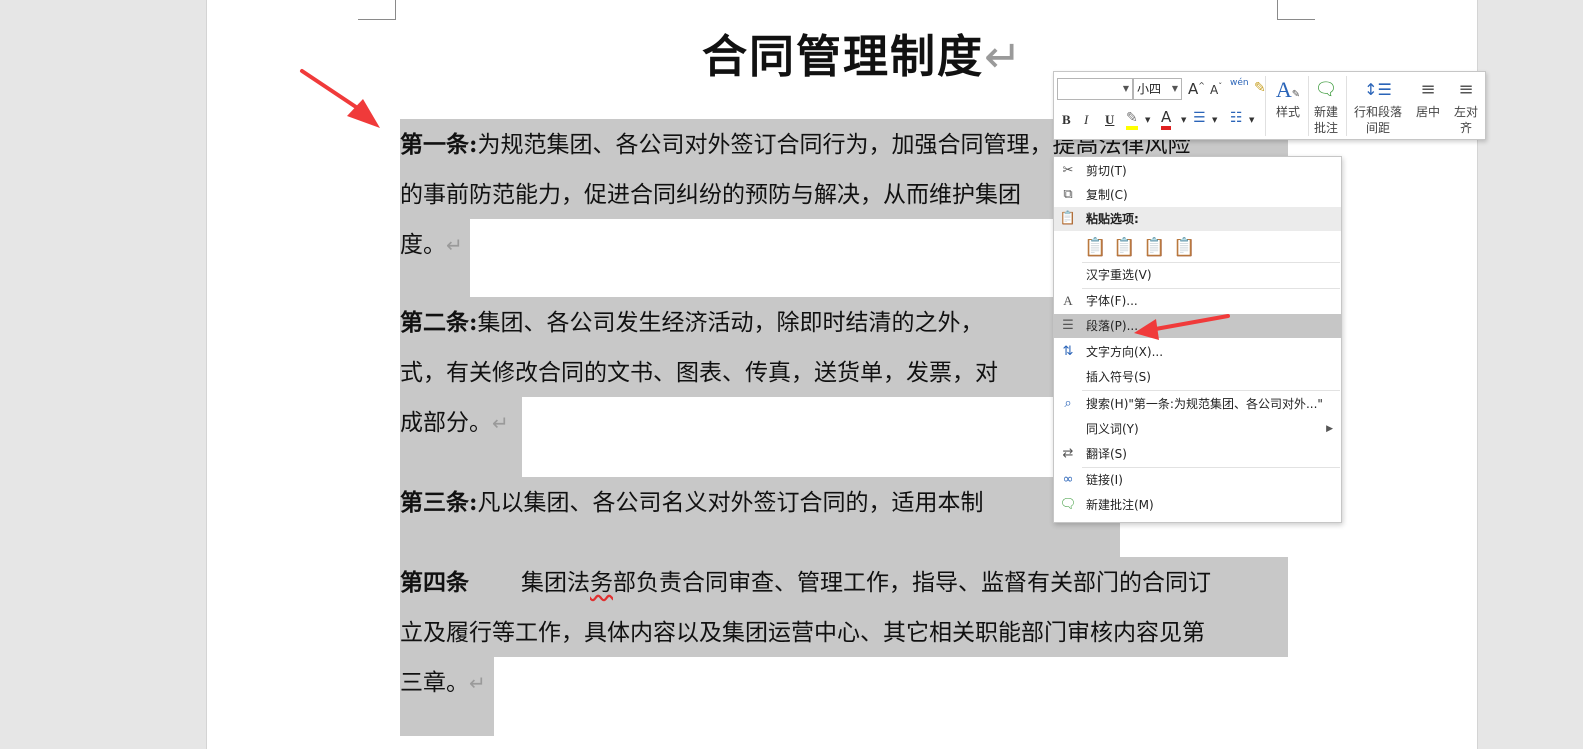 This screenshot has height=749, width=1583. What do you see at coordinates (1197, 505) in the screenshot?
I see `menu-item-new-comment: 🗨 新建批注(M)` at bounding box center [1197, 505].